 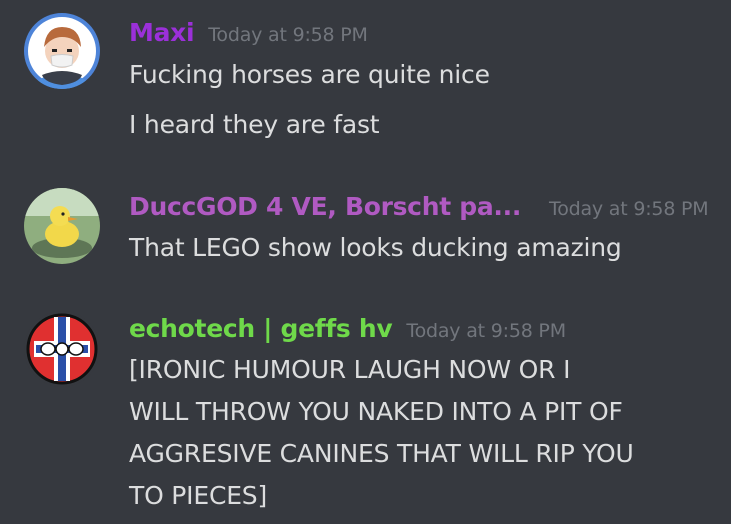 What do you see at coordinates (350, 369) in the screenshot?
I see `message-text: [IRONIC HUMOUR LAUGH NOW OR I` at bounding box center [350, 369].